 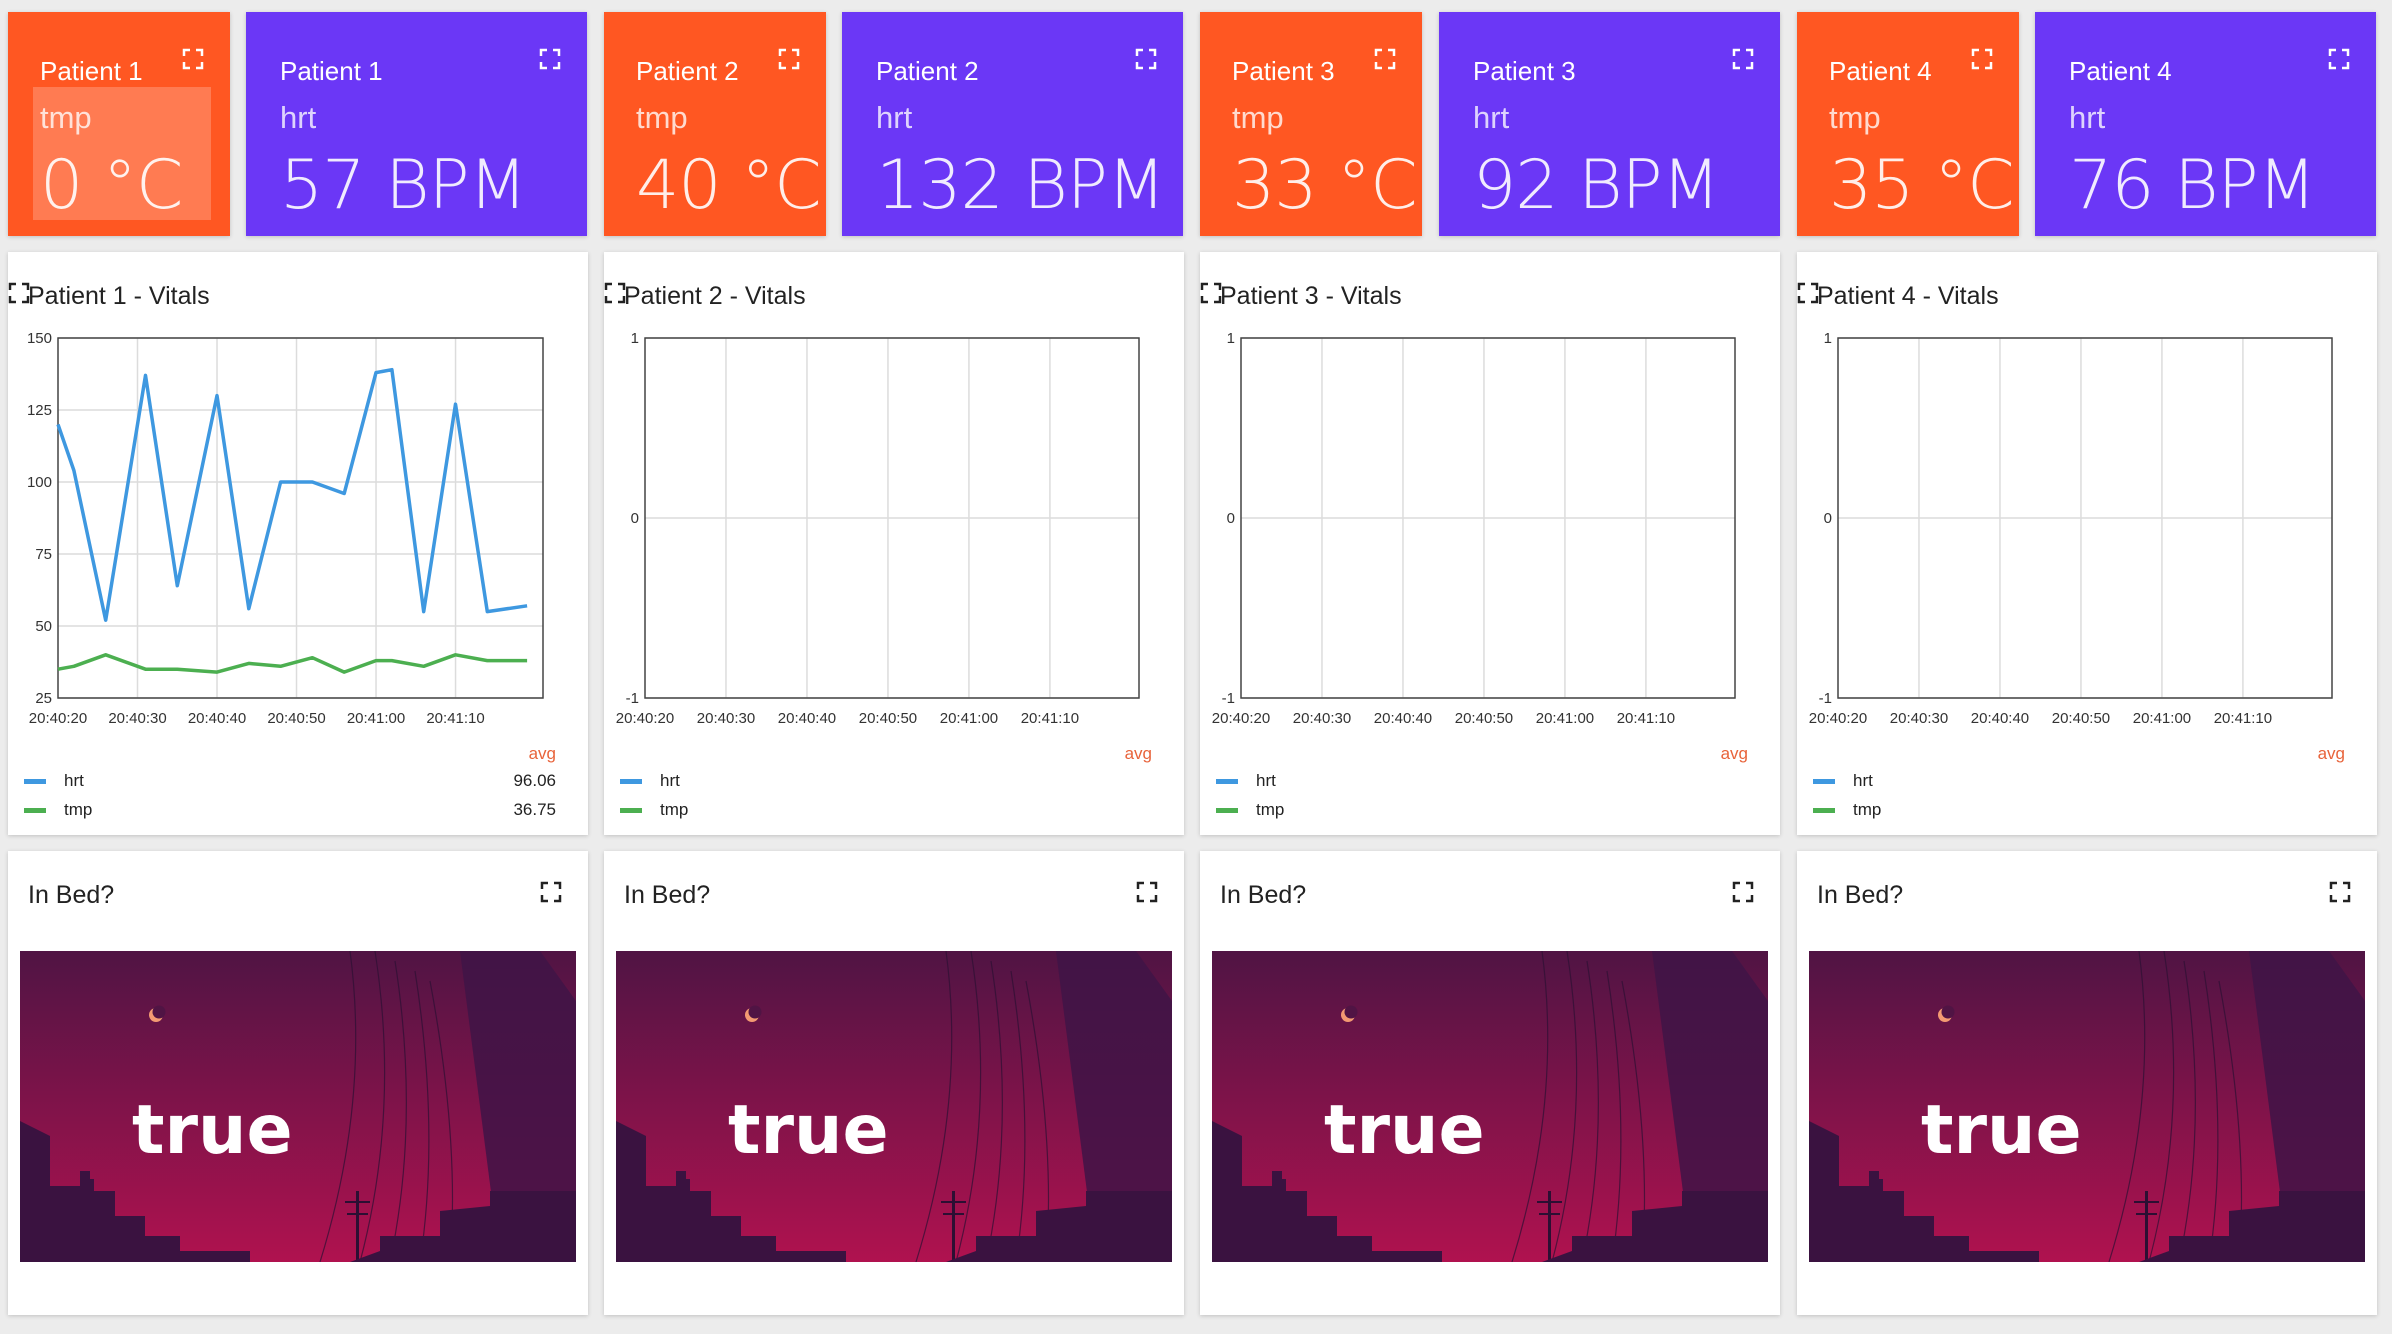 What do you see at coordinates (729, 185) in the screenshot?
I see `stat-value: 40 °C` at bounding box center [729, 185].